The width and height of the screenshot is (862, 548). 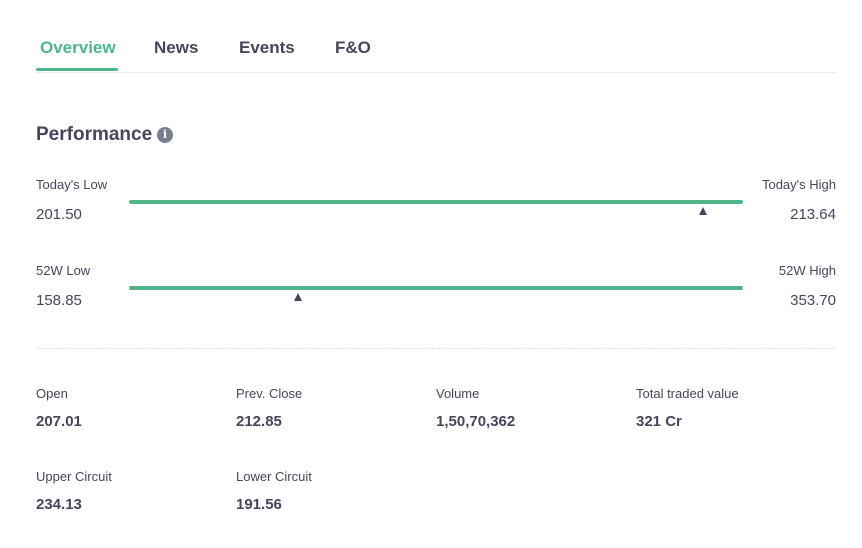 What do you see at coordinates (353, 48) in the screenshot?
I see `tab-fno: F&O` at bounding box center [353, 48].